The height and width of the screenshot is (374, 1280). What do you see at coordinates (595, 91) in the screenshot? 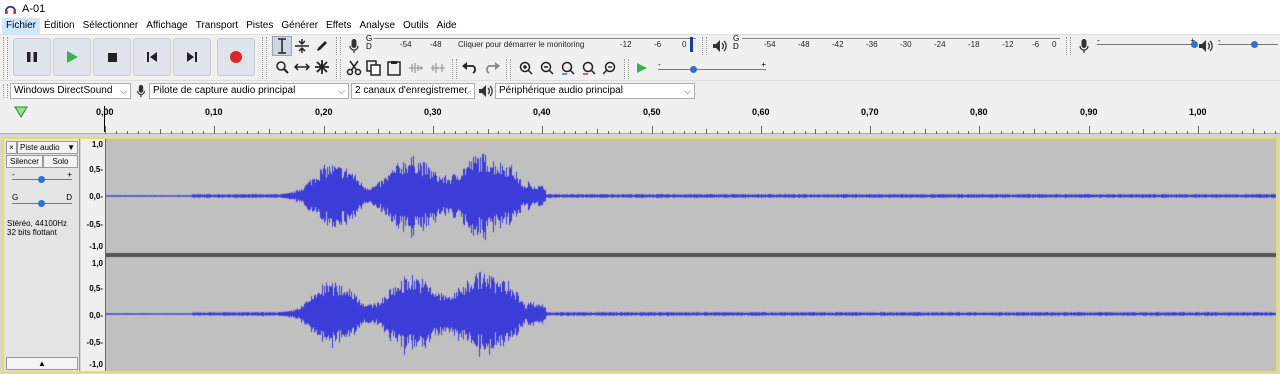
I see `playback-device-select: Périphérique audio principal ⌵` at bounding box center [595, 91].